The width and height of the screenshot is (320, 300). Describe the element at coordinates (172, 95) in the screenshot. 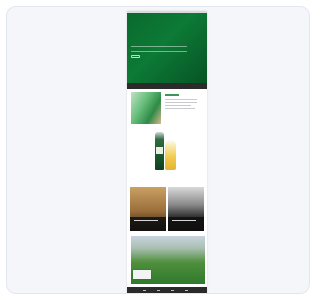

I see `promo-heading` at that location.